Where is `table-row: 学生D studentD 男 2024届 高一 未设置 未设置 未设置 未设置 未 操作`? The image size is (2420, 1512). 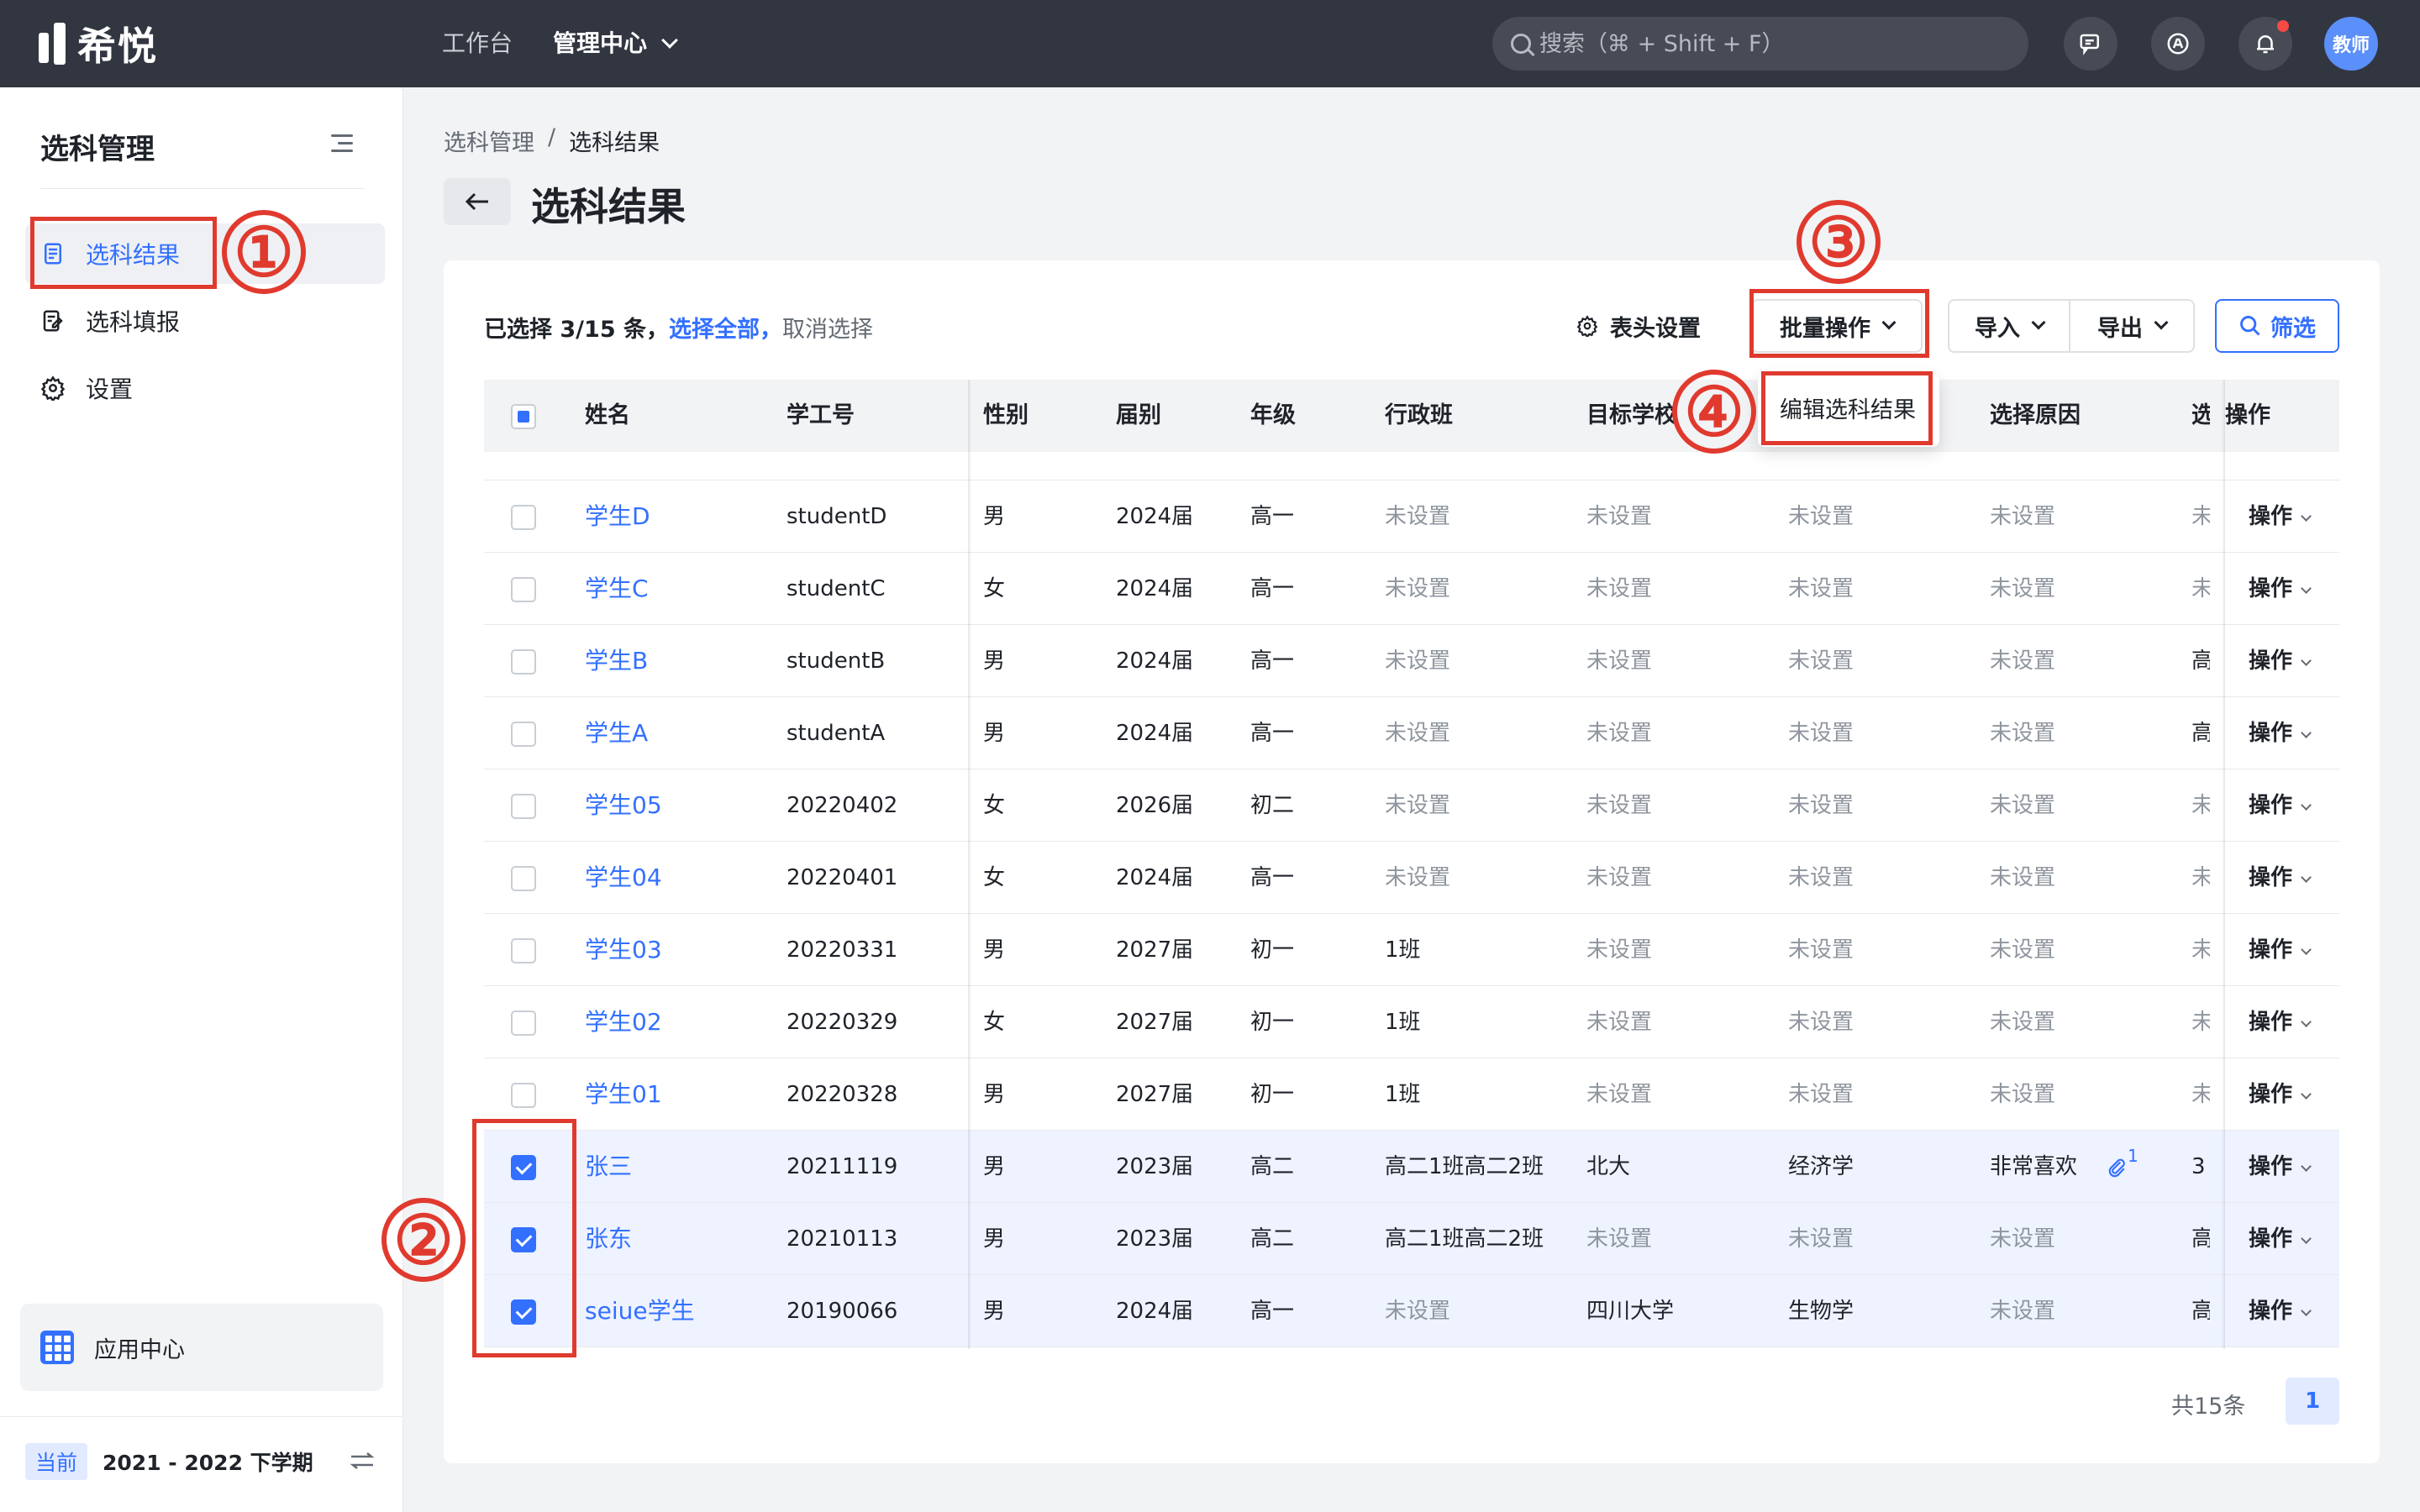
table-row: 学生D studentD 男 2024届 高一 未设置 未设置 未设置 未设置 未 操作 is located at coordinates (1411, 516).